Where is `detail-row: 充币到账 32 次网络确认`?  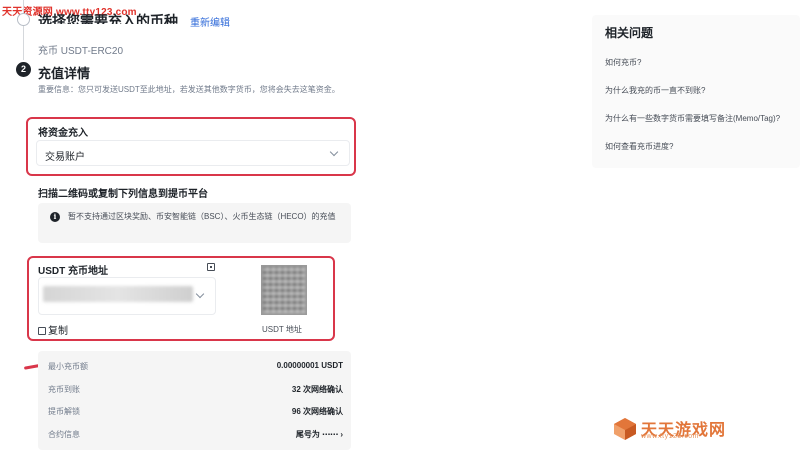
detail-row: 充币到账 32 次网络确认 is located at coordinates (195, 391).